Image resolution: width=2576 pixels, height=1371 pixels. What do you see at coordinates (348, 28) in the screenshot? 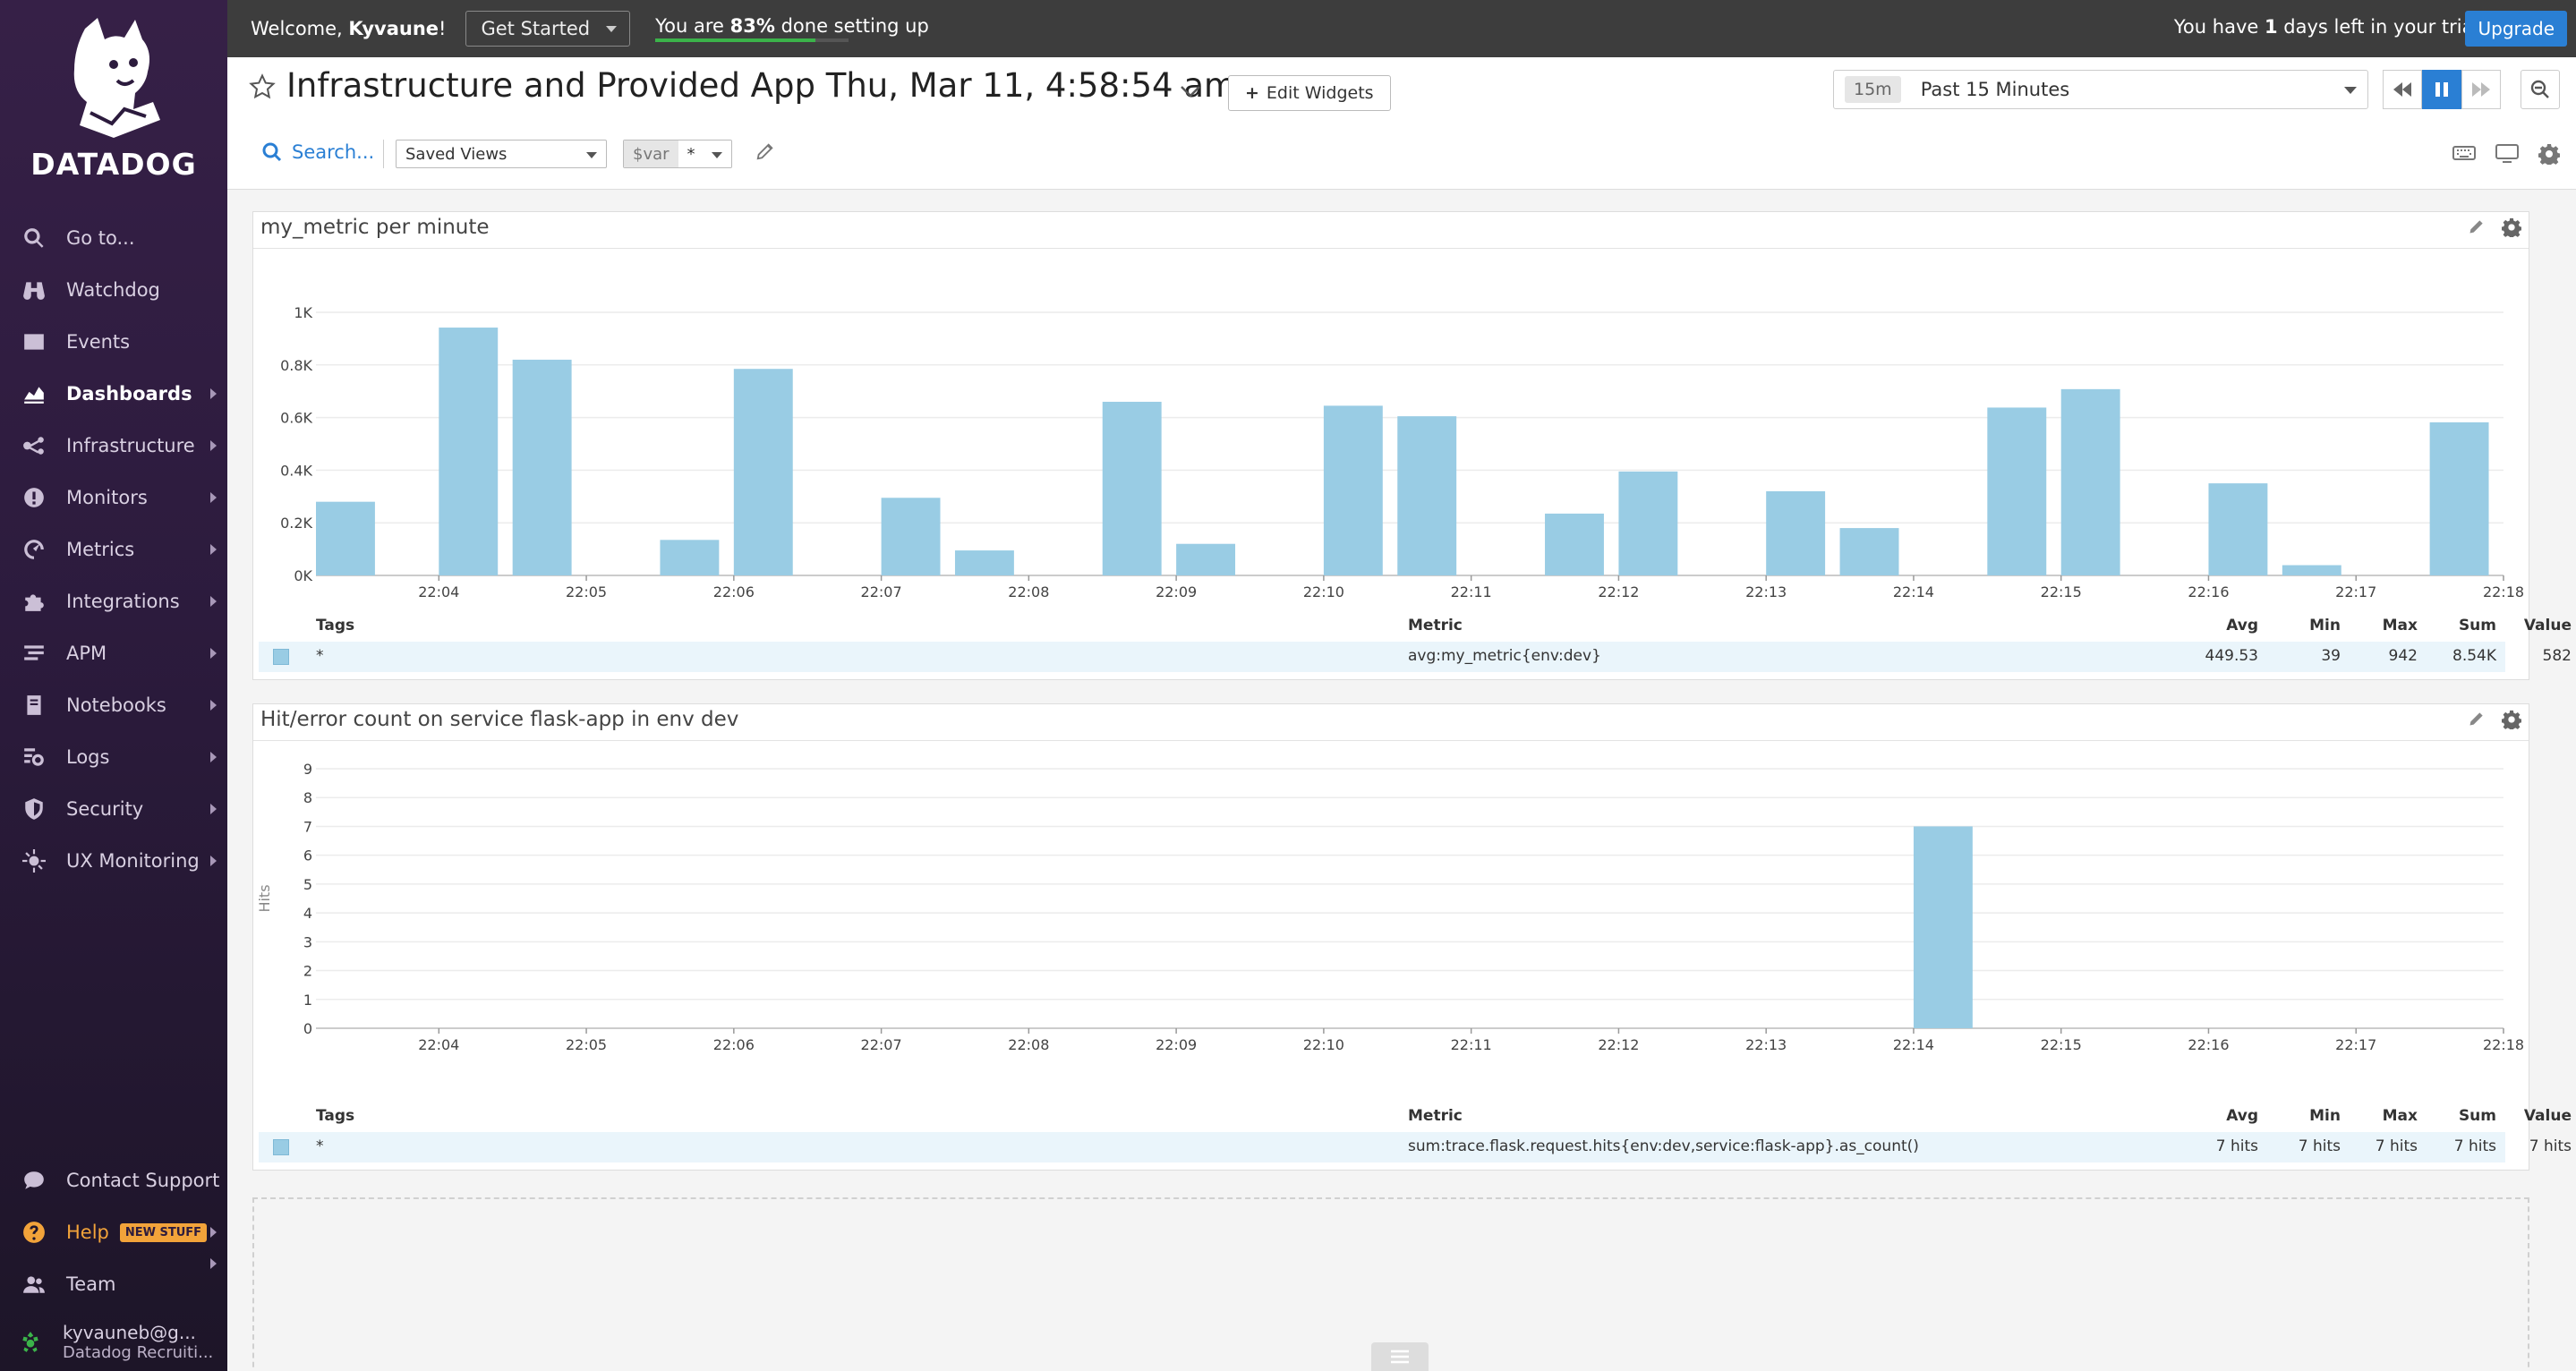
I see `welcome-message: Welcome, Kyvaune!` at bounding box center [348, 28].